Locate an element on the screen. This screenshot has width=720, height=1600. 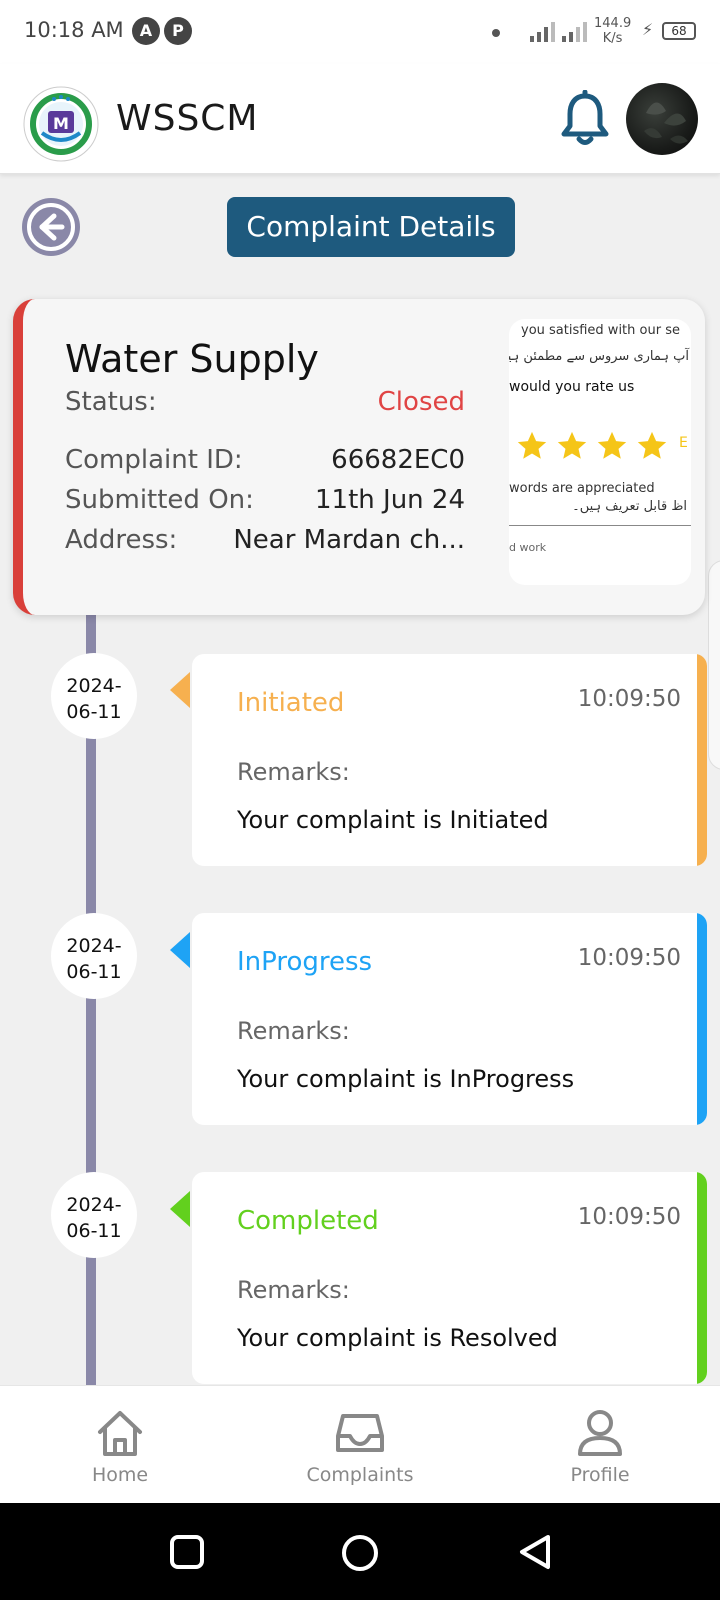
remarks-text: Your complaint is Initiated is located at coordinates (393, 820).